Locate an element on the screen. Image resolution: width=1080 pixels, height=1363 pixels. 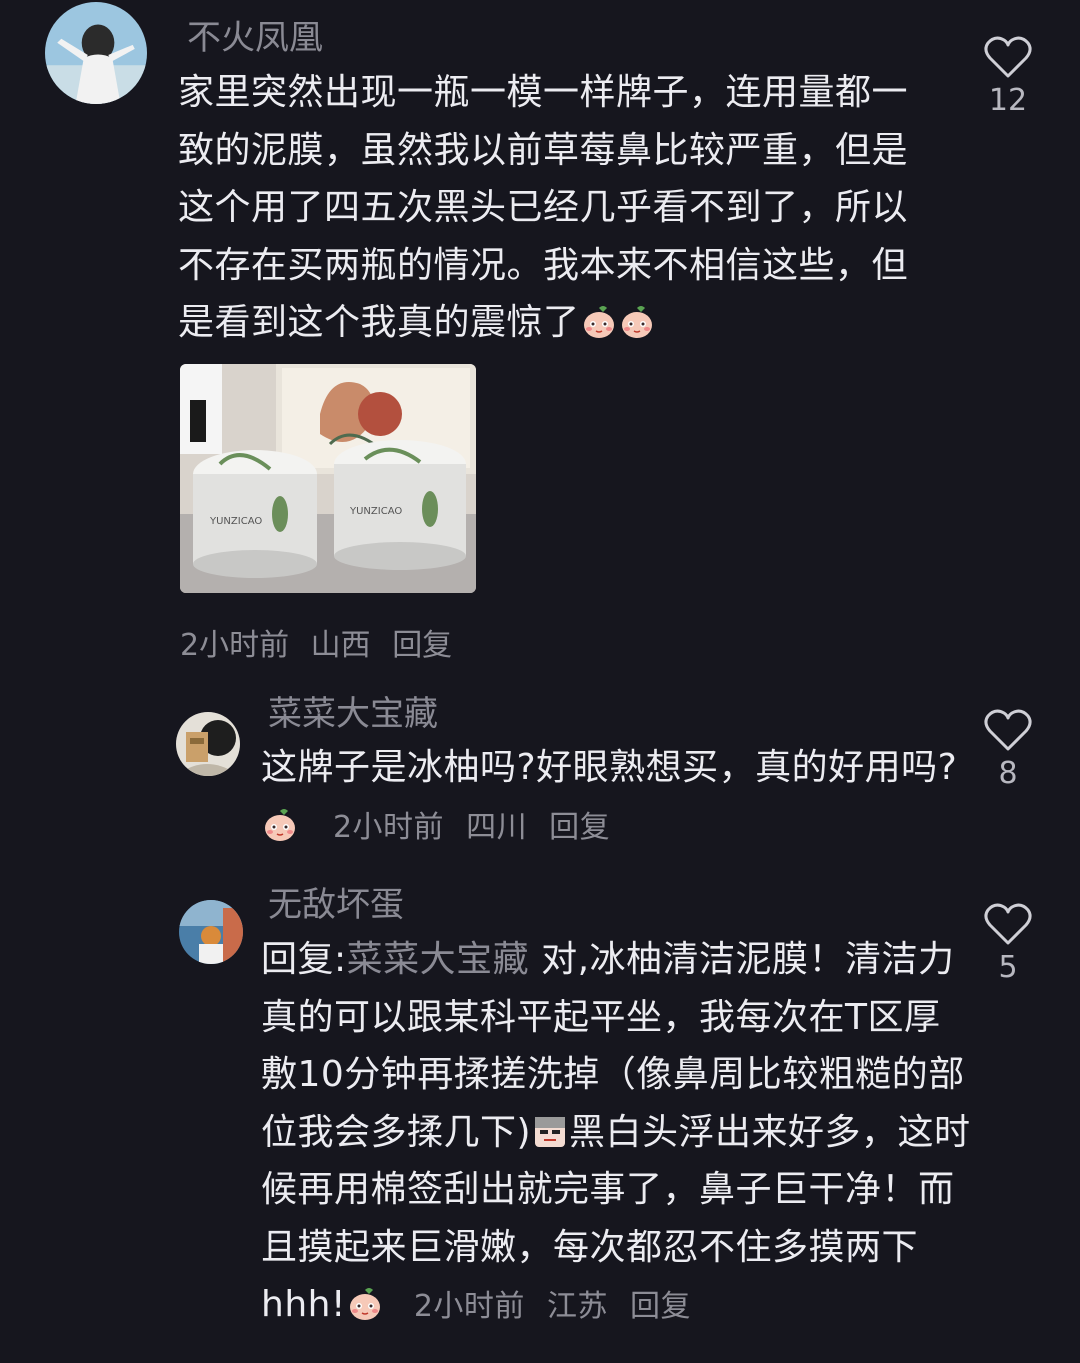
sly-face-emoji-icon is located at coordinates (550, 1132).